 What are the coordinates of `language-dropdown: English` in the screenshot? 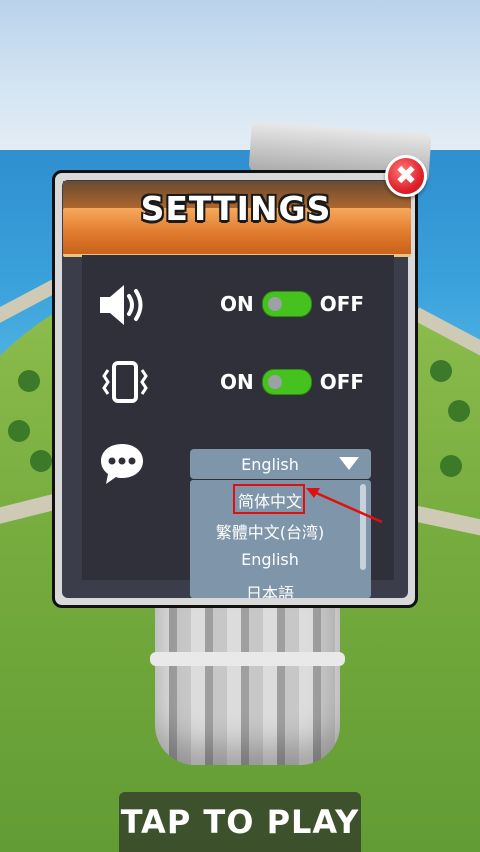 It's located at (280, 464).